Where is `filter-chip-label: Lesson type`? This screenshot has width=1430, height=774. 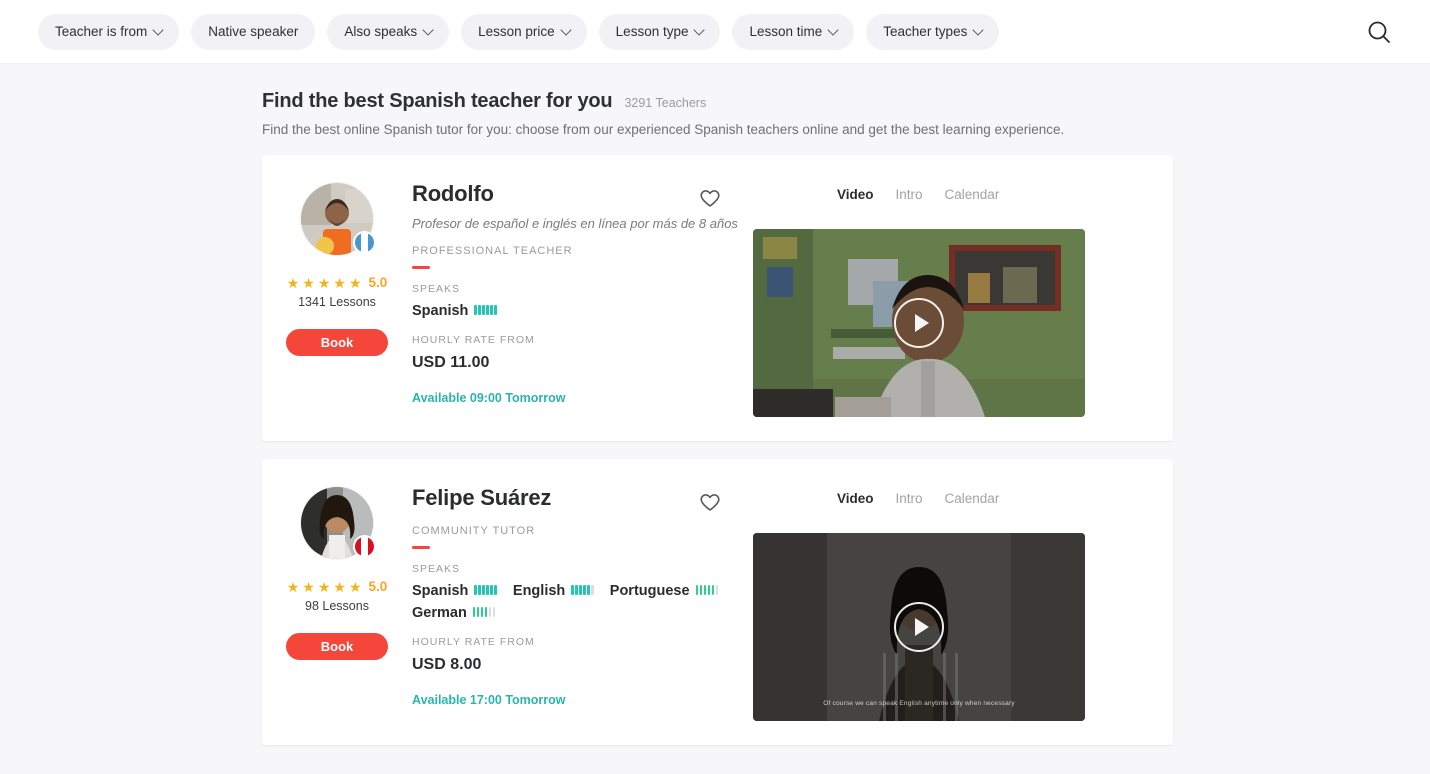
filter-chip-label: Lesson type is located at coordinates (652, 31).